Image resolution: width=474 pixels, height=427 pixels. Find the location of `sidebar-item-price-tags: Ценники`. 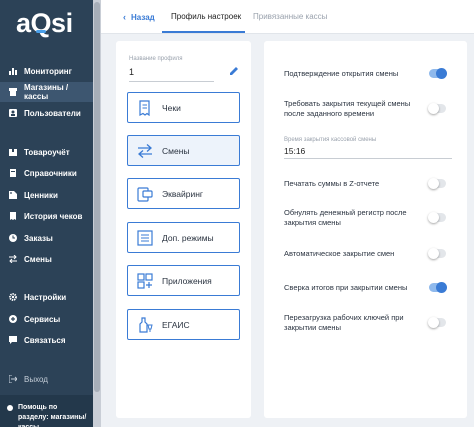

sidebar-item-price-tags: Ценники is located at coordinates (46, 195).